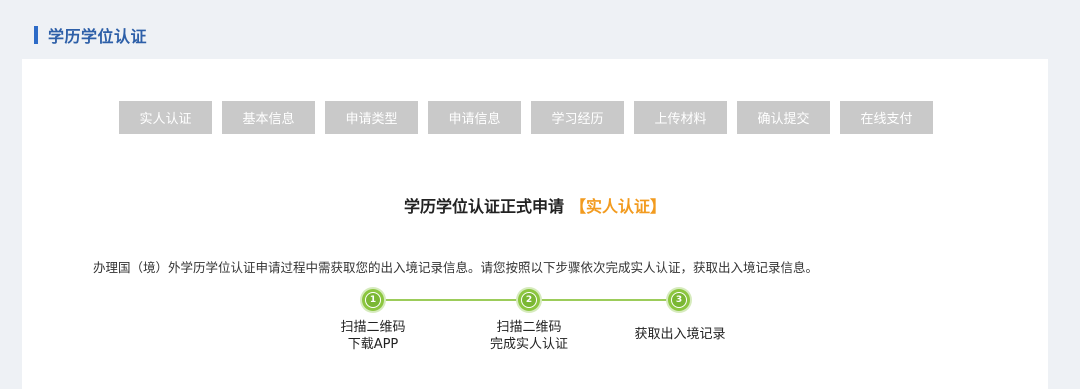  I want to click on form-heading-step: 【实人认证】, so click(618, 206).